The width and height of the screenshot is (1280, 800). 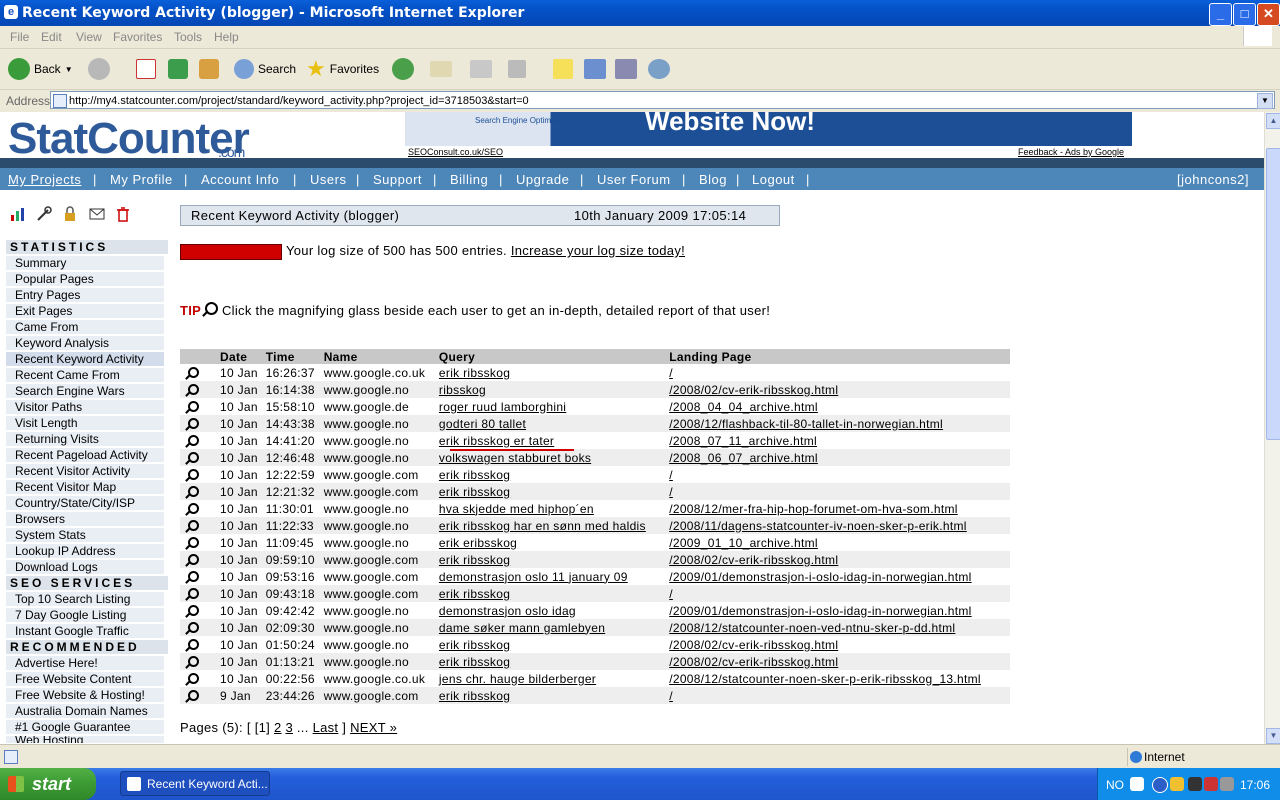 What do you see at coordinates (773, 179) in the screenshot?
I see `nav-logout: Logout` at bounding box center [773, 179].